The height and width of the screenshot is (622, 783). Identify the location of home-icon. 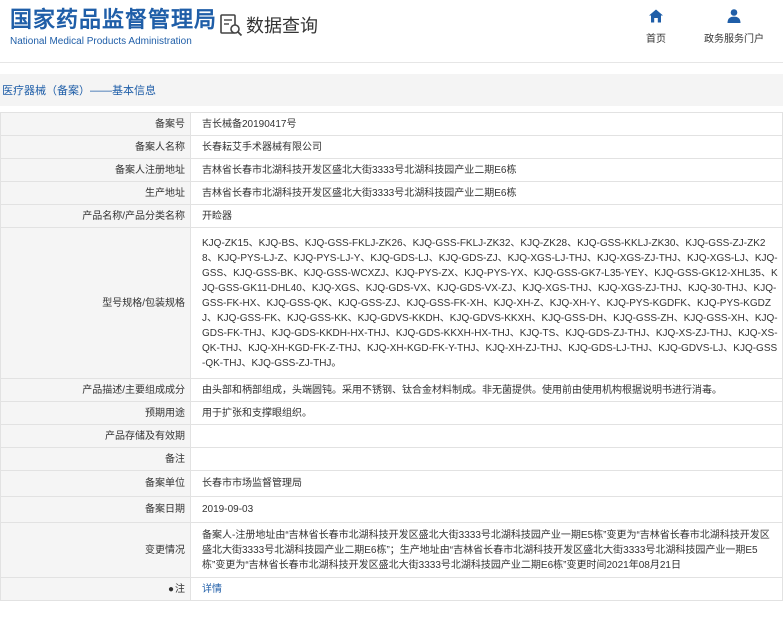
(656, 16).